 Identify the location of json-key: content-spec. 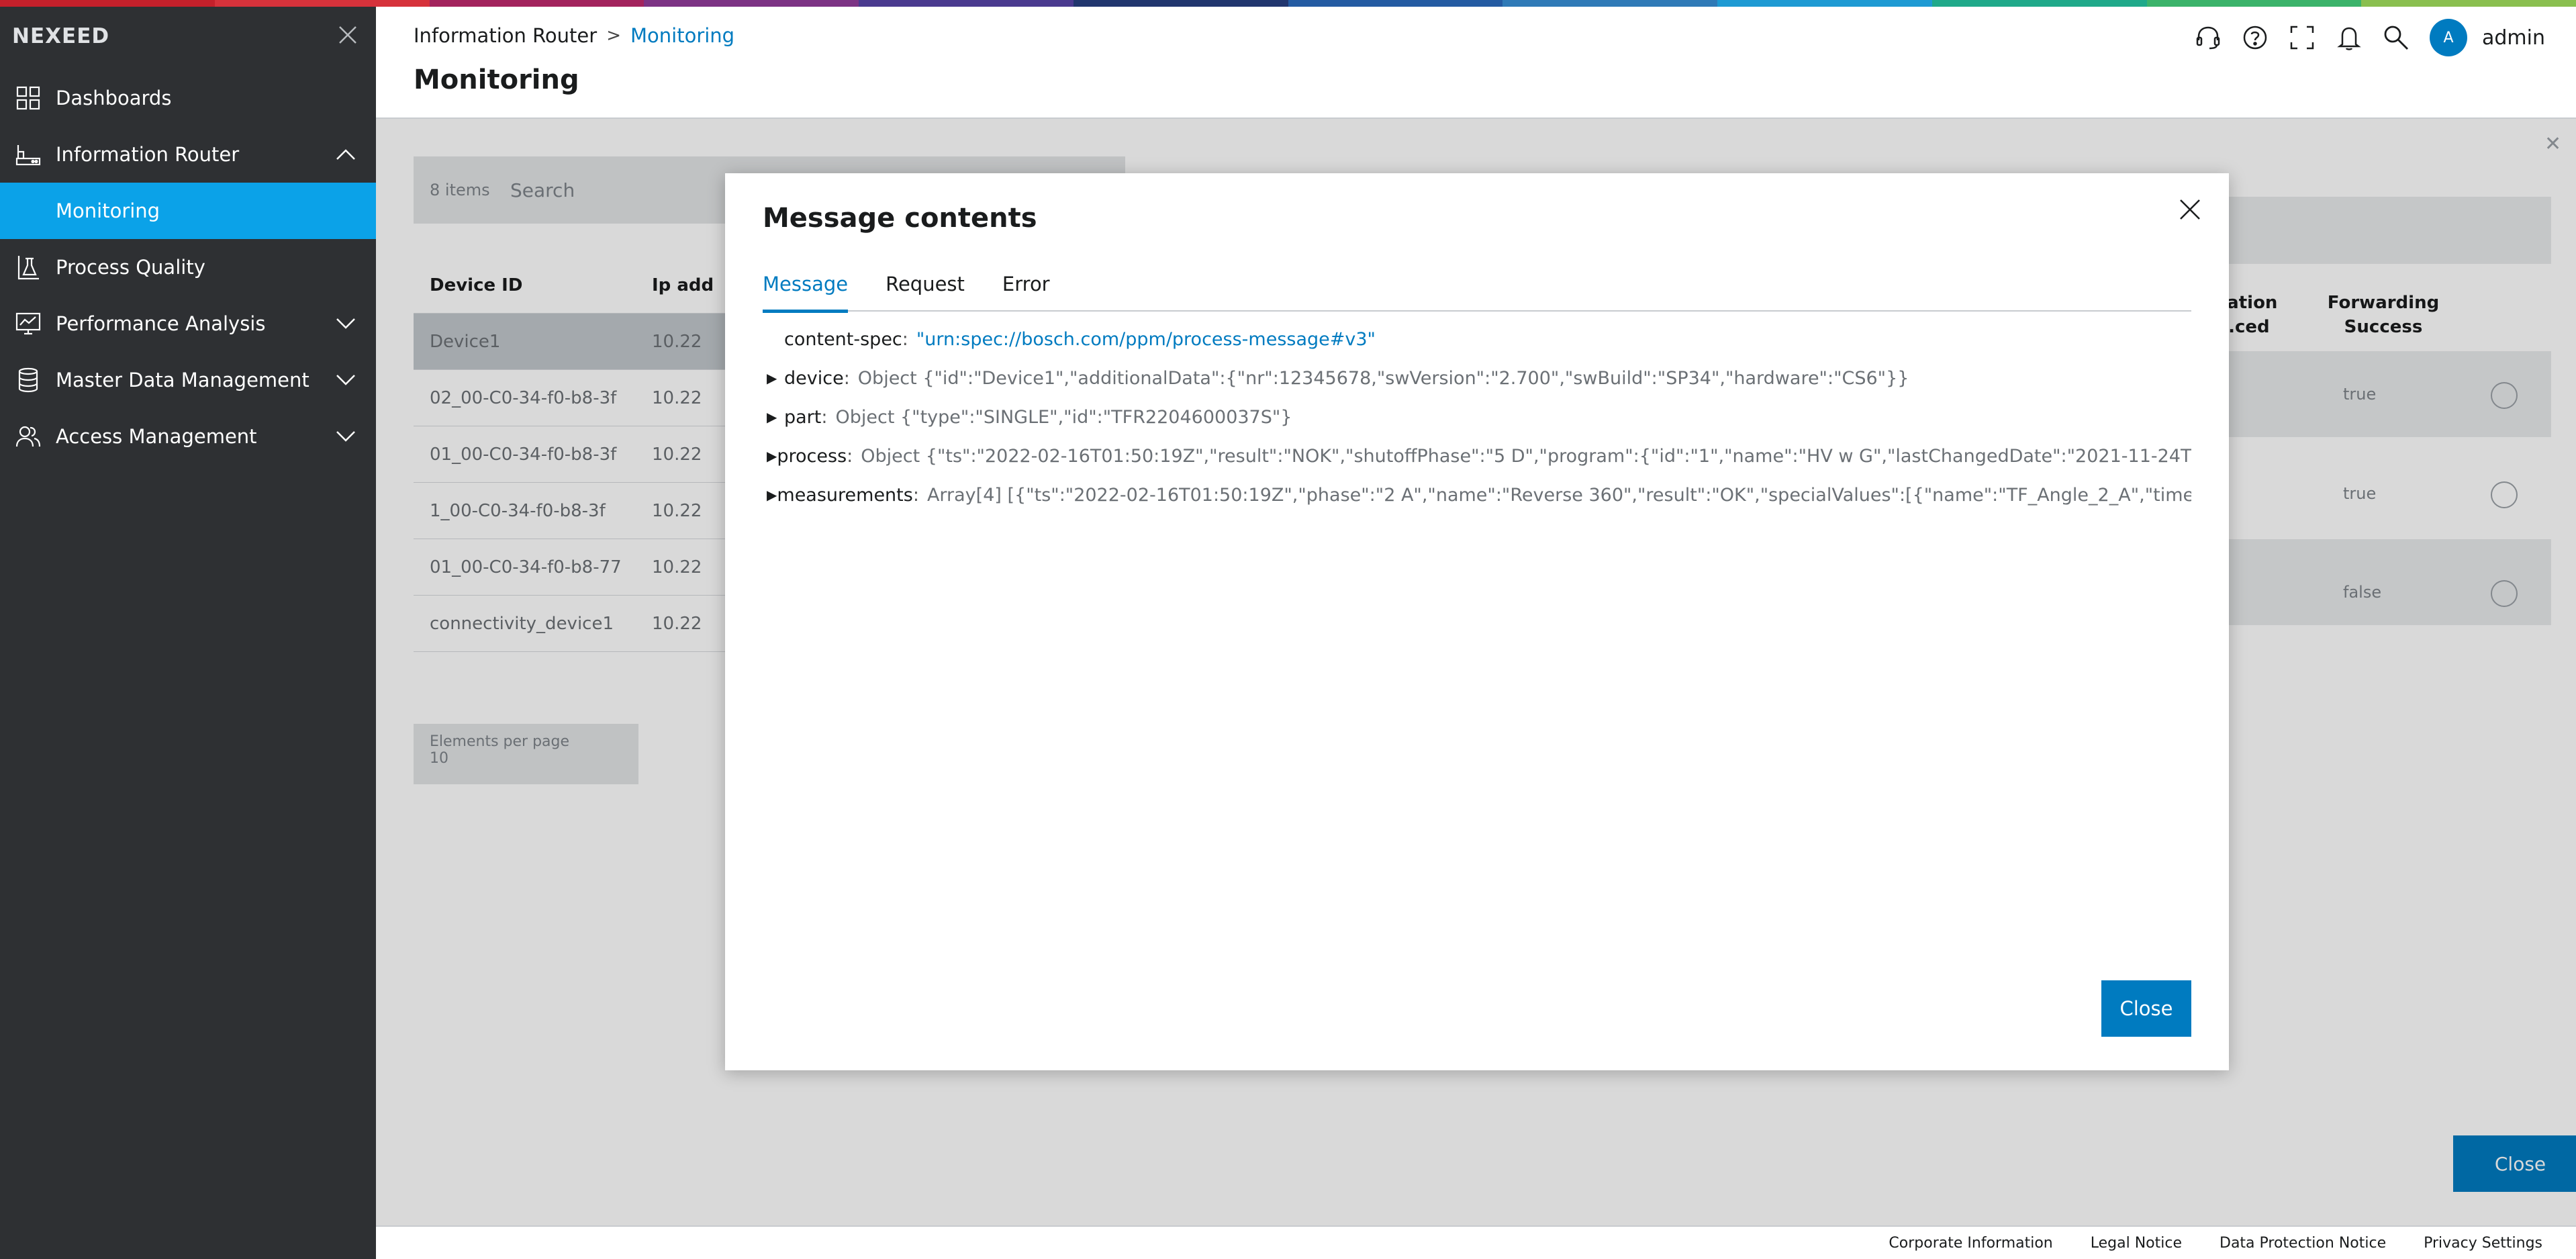
(843, 339).